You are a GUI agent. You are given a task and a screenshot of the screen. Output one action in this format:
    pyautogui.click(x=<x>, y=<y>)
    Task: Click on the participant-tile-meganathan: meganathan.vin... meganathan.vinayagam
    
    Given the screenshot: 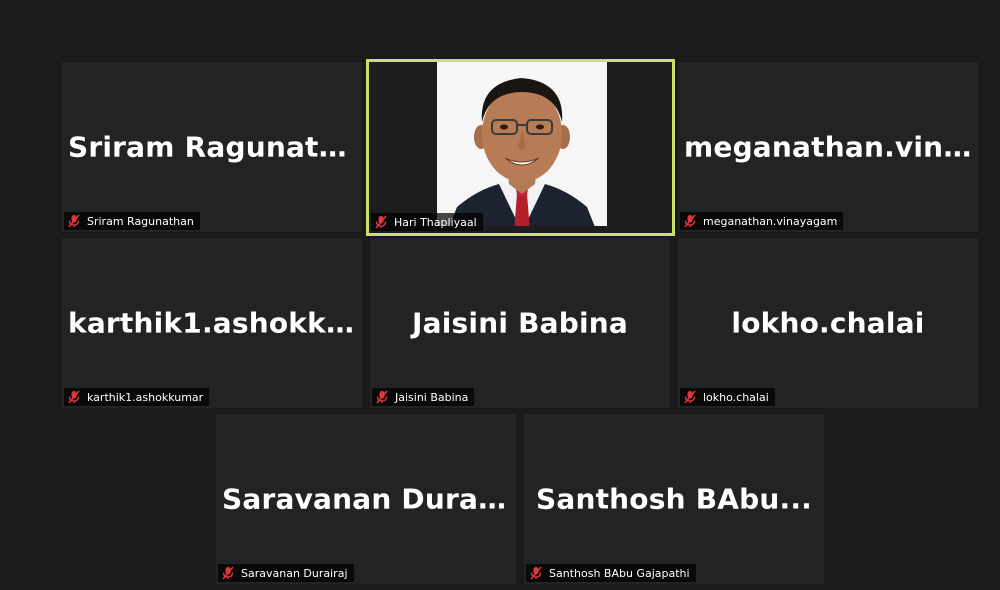 What is the action you would take?
    pyautogui.click(x=828, y=147)
    